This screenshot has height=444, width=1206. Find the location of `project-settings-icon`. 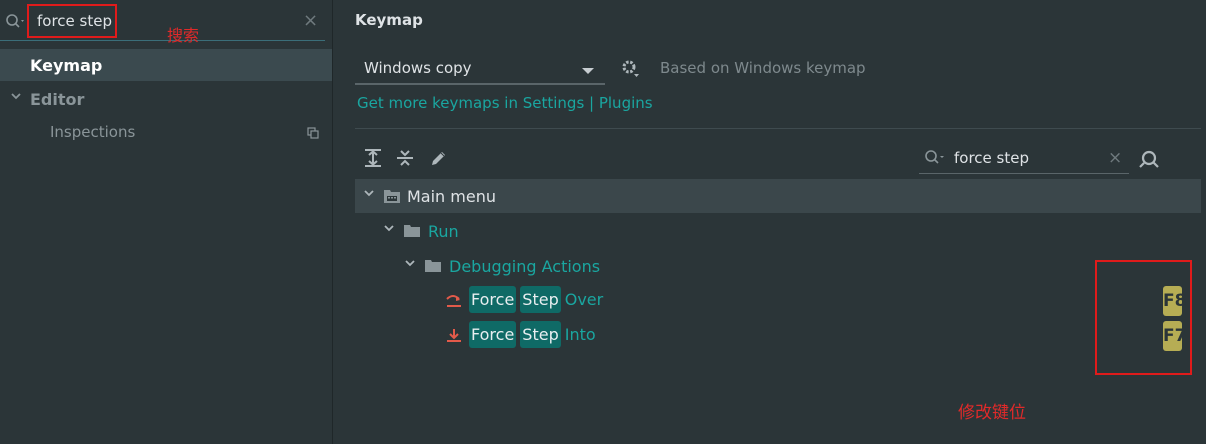

project-settings-icon is located at coordinates (313, 133).